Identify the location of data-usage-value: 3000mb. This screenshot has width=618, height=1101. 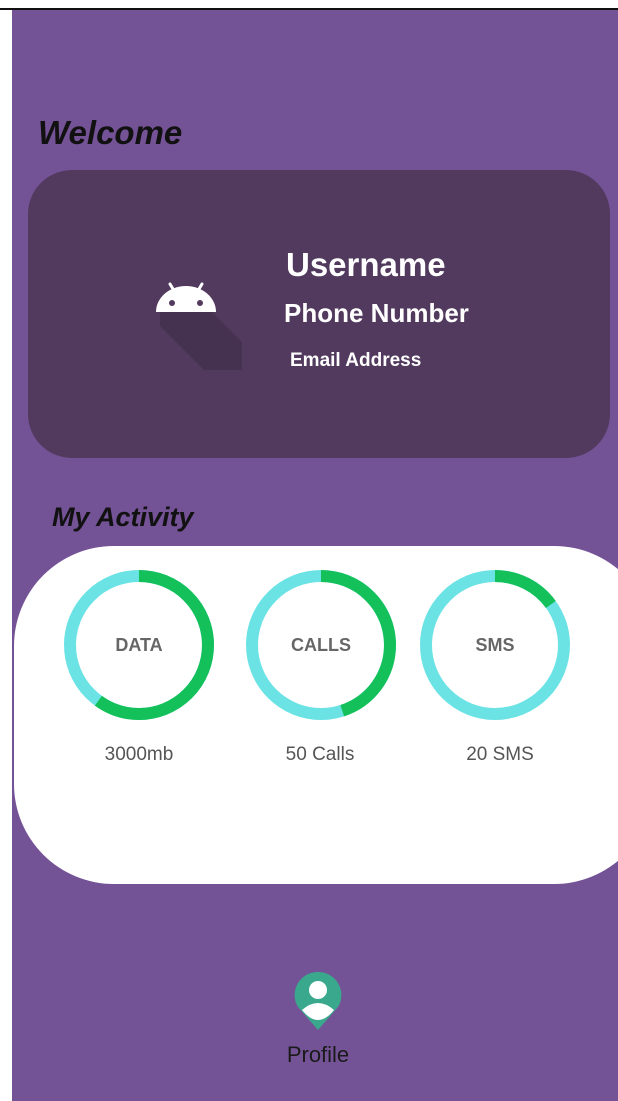
(139, 754).